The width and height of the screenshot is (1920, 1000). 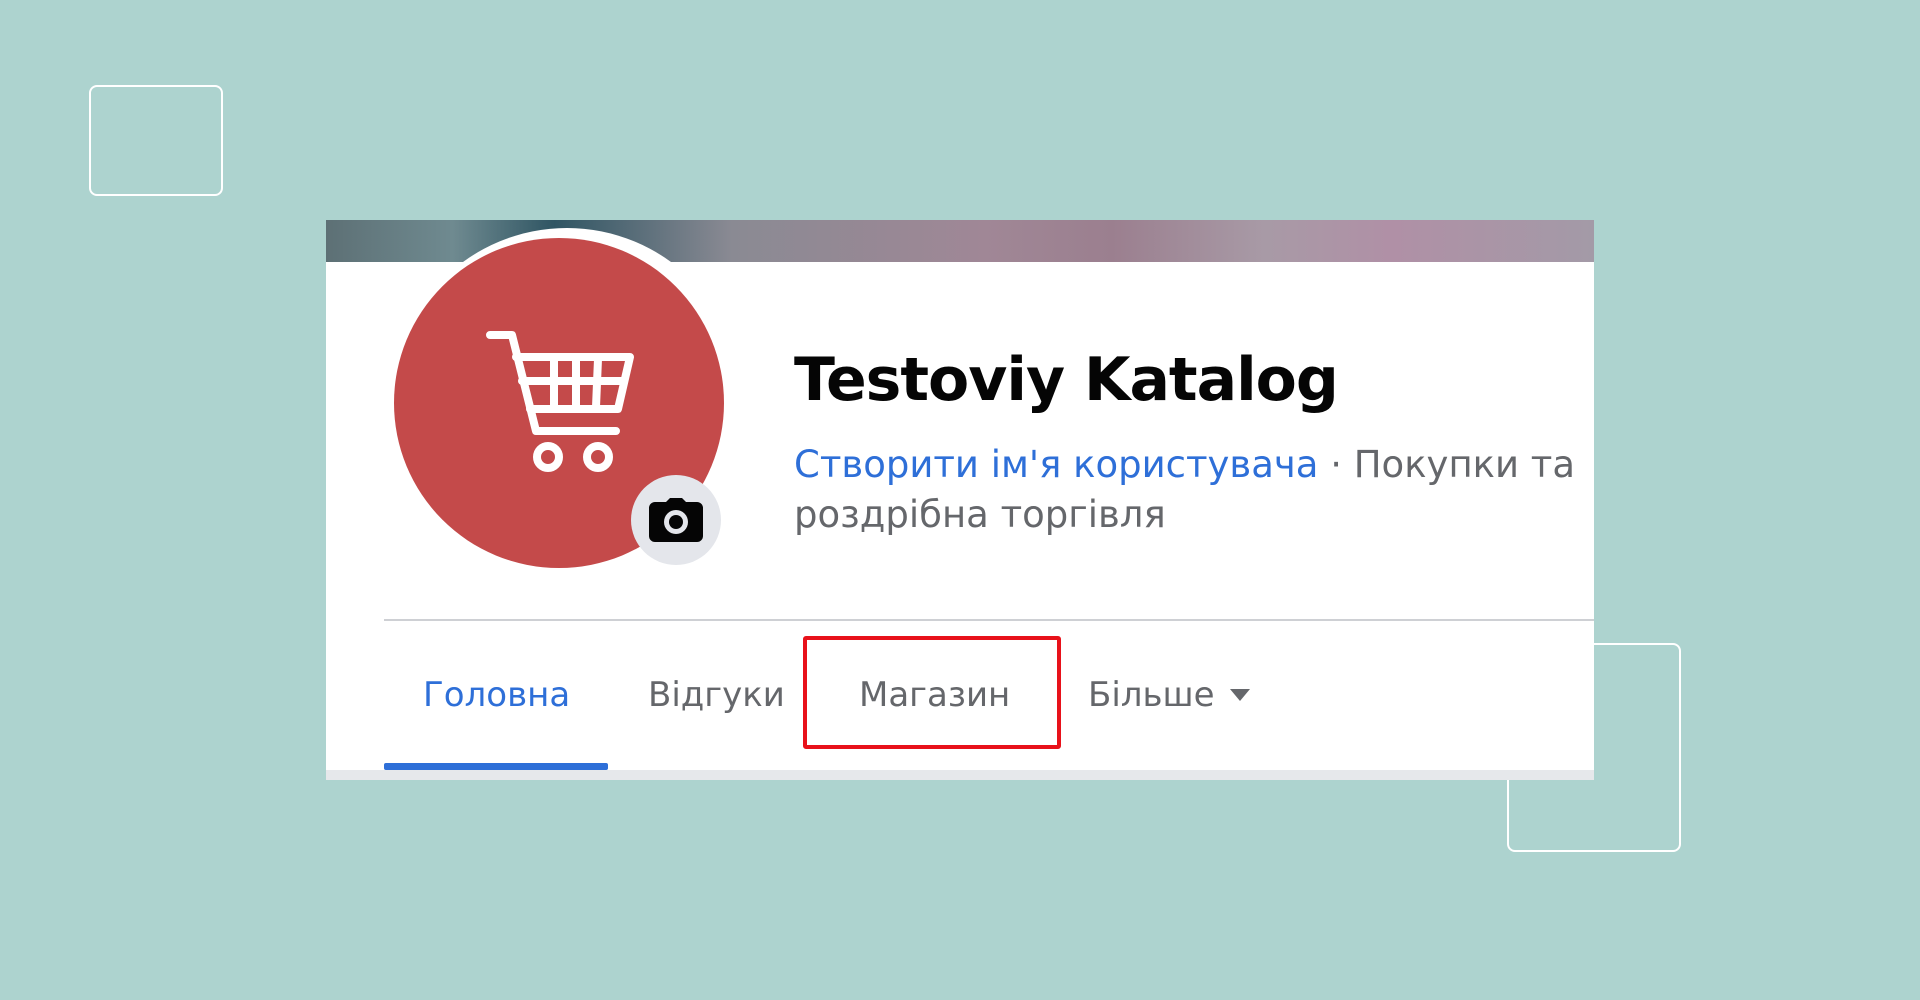 What do you see at coordinates (1056, 464) in the screenshot?
I see `create-username-link: Створити ім'я користувача` at bounding box center [1056, 464].